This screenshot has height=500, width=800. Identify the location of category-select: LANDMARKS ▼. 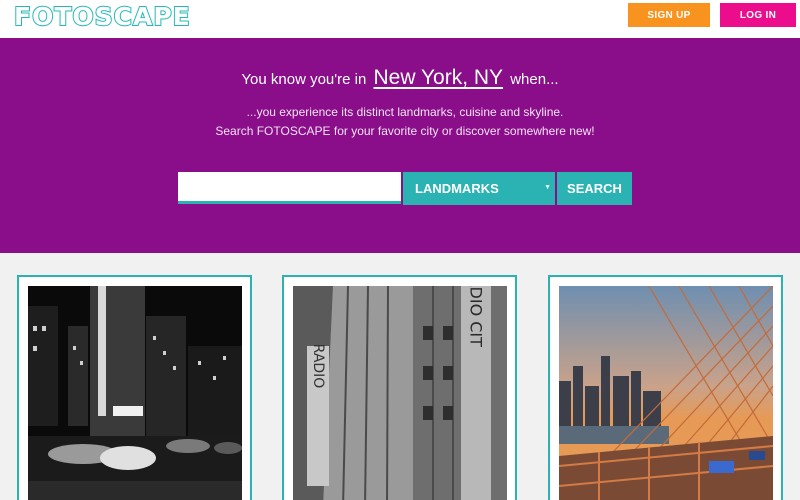
(479, 188).